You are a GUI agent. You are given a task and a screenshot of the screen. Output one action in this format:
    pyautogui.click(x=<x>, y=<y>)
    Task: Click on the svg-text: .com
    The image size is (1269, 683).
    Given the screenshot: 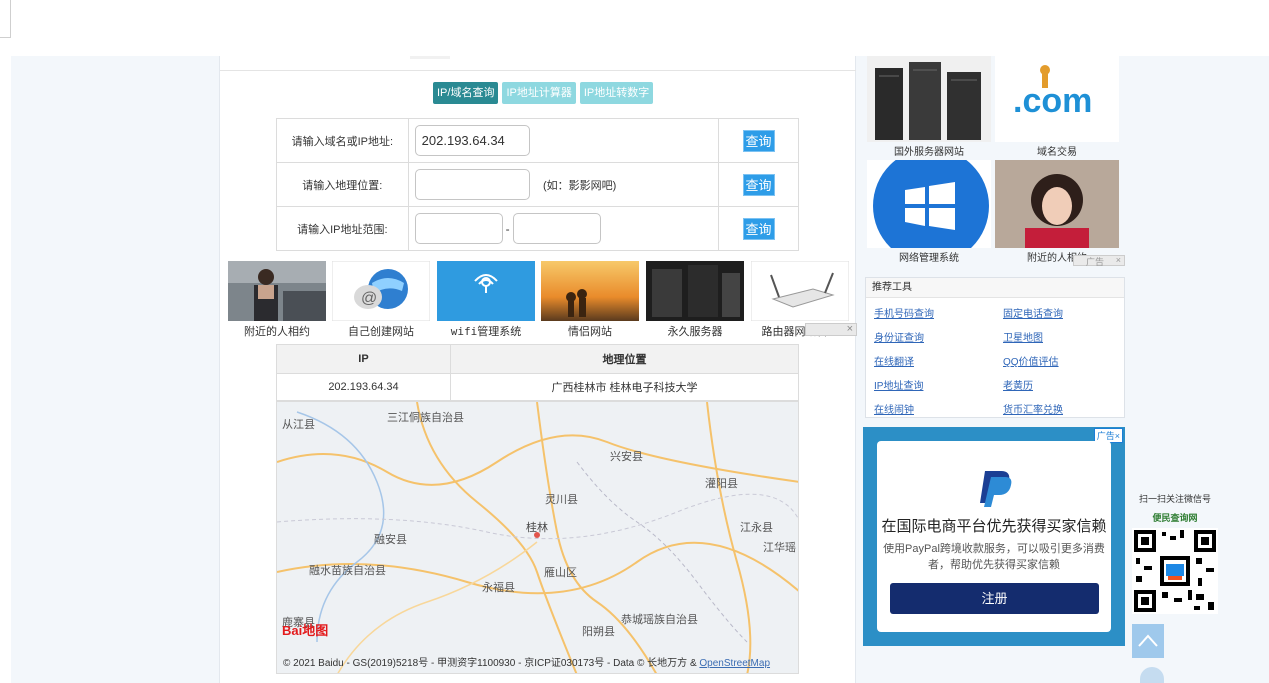 What is the action you would take?
    pyautogui.click(x=1052, y=101)
    